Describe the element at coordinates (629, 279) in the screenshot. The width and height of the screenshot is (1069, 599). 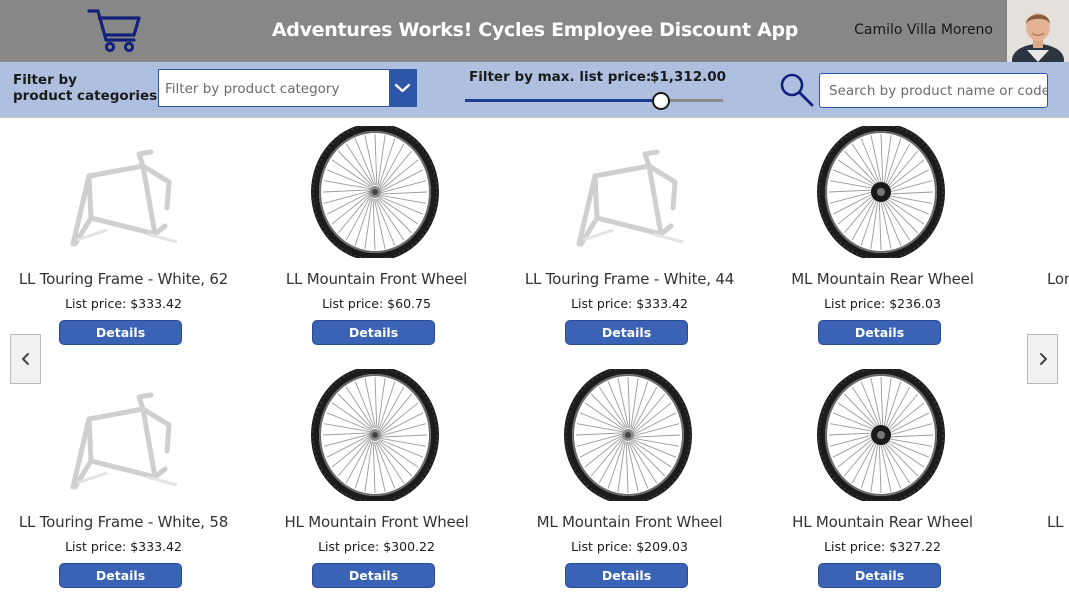
I see `product-name: LL Touring Frame - White, 44` at that location.